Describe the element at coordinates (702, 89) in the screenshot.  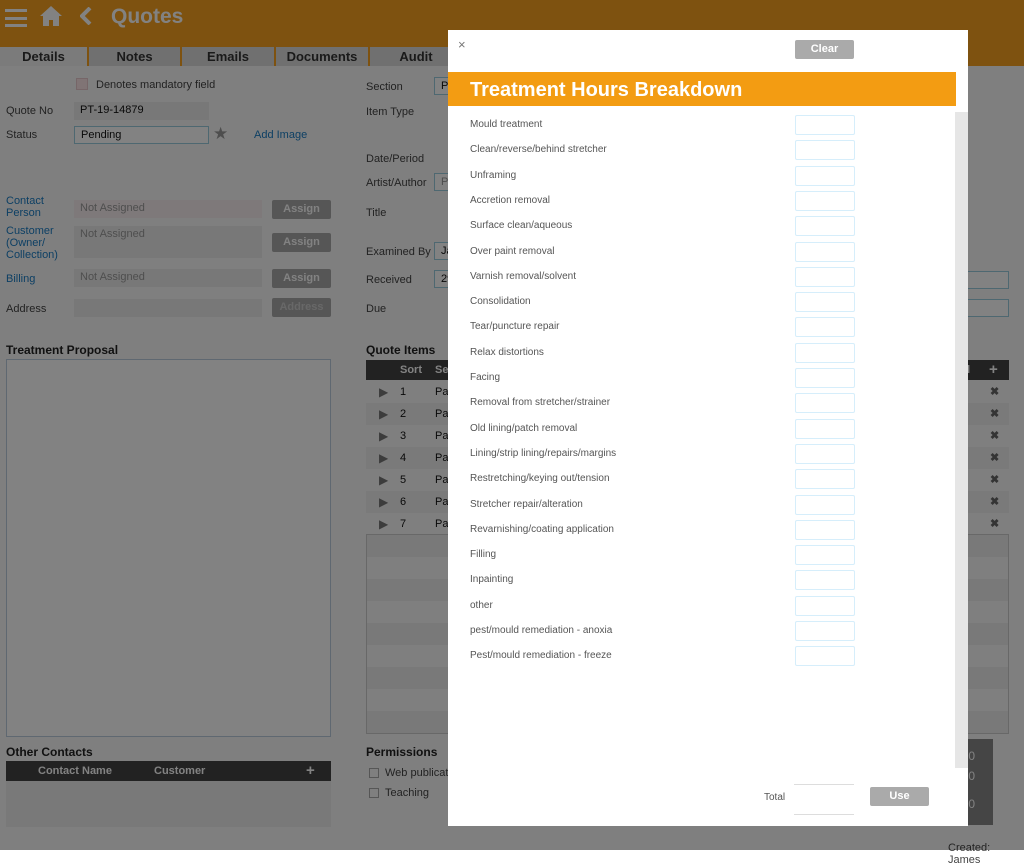
I see `modal-title: Treatment Hours Breakdown` at that location.